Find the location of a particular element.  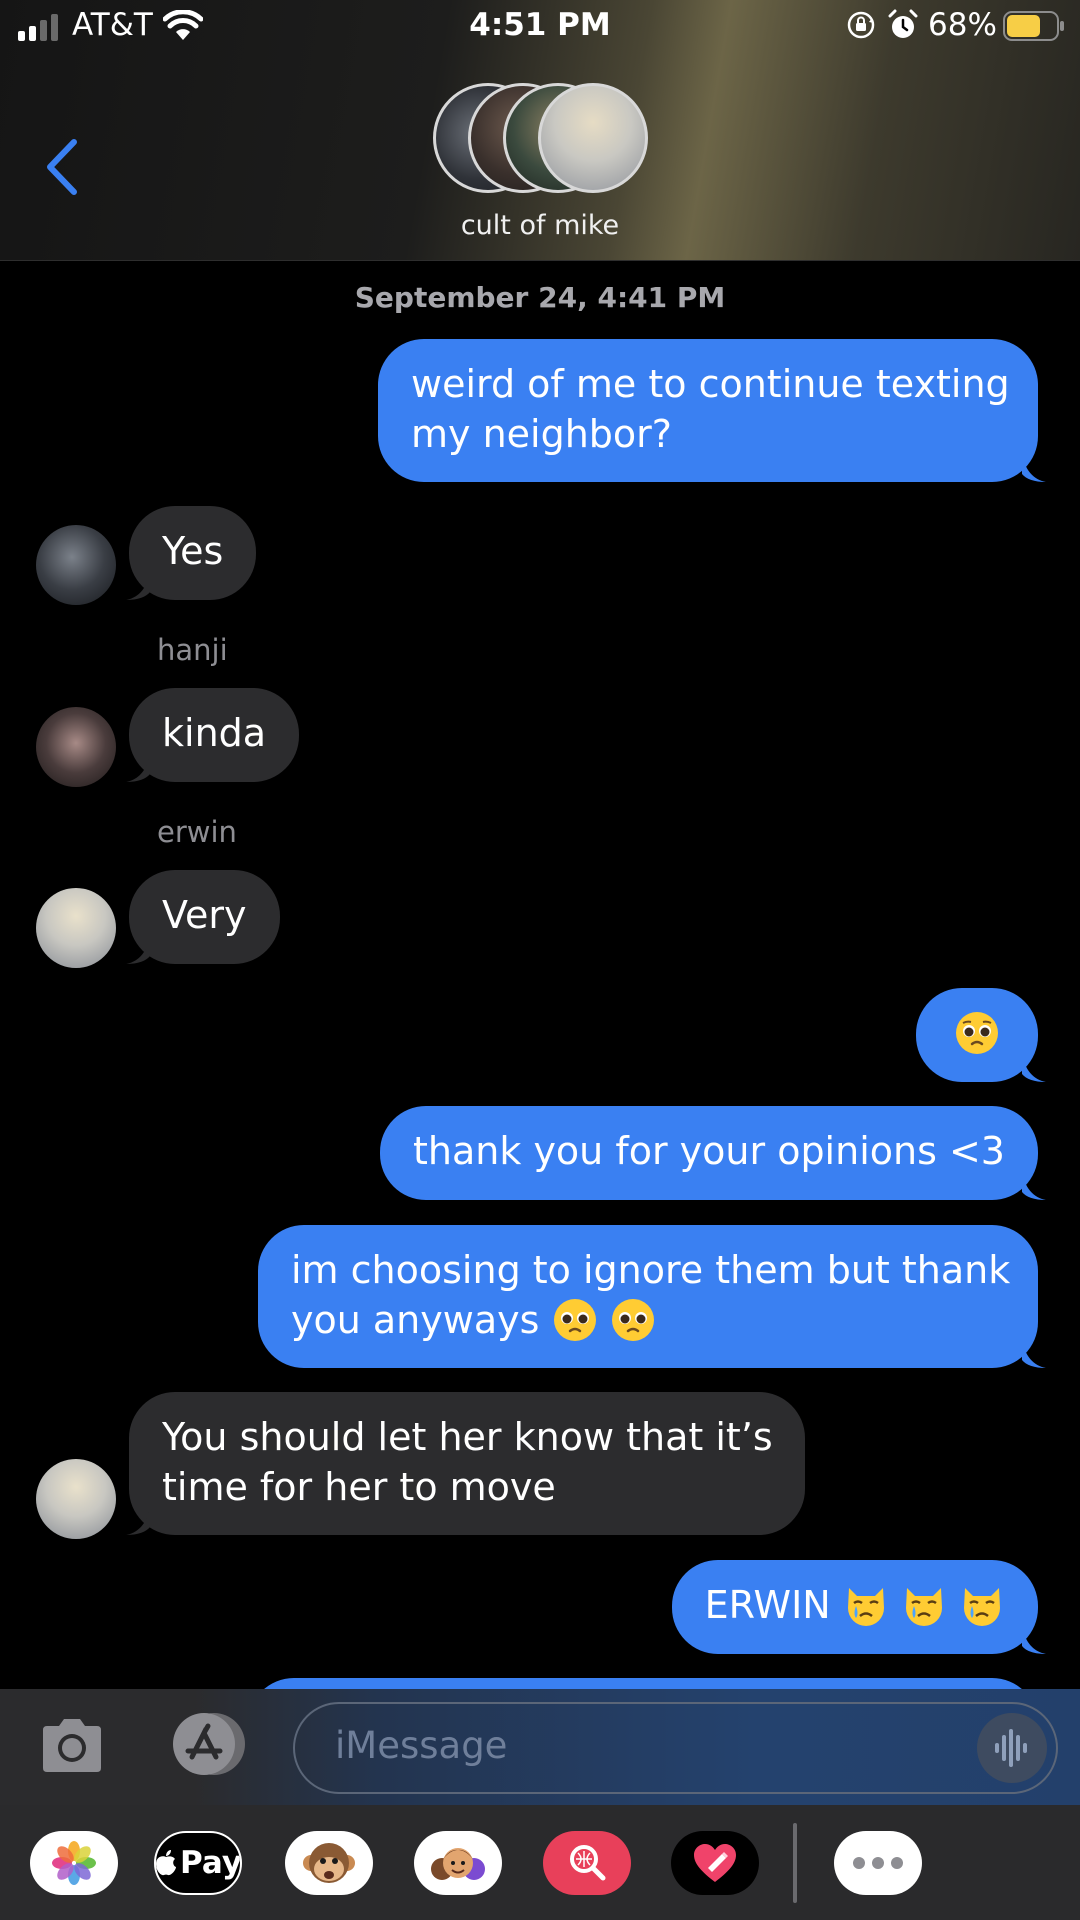

conversation-header: AT&T 4:51 PM 68% cult of mike is located at coordinates (540, 130).